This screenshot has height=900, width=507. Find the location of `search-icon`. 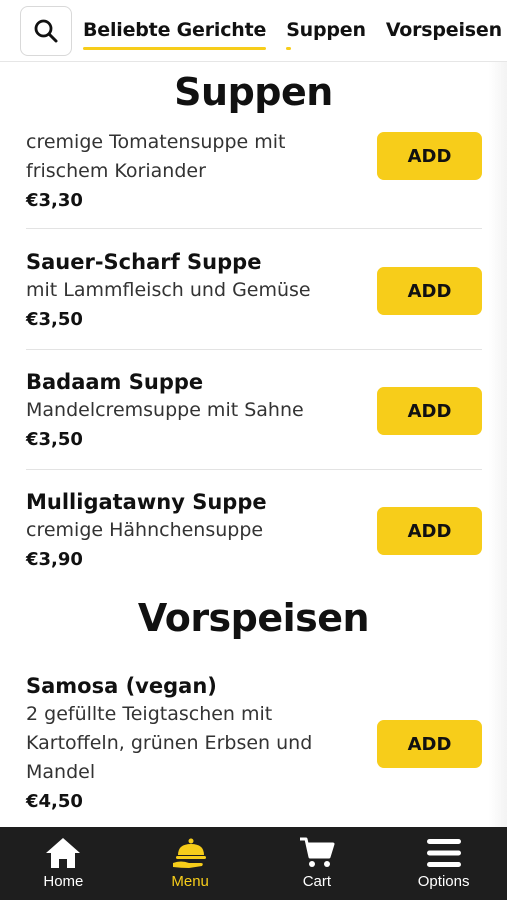

search-icon is located at coordinates (46, 31).